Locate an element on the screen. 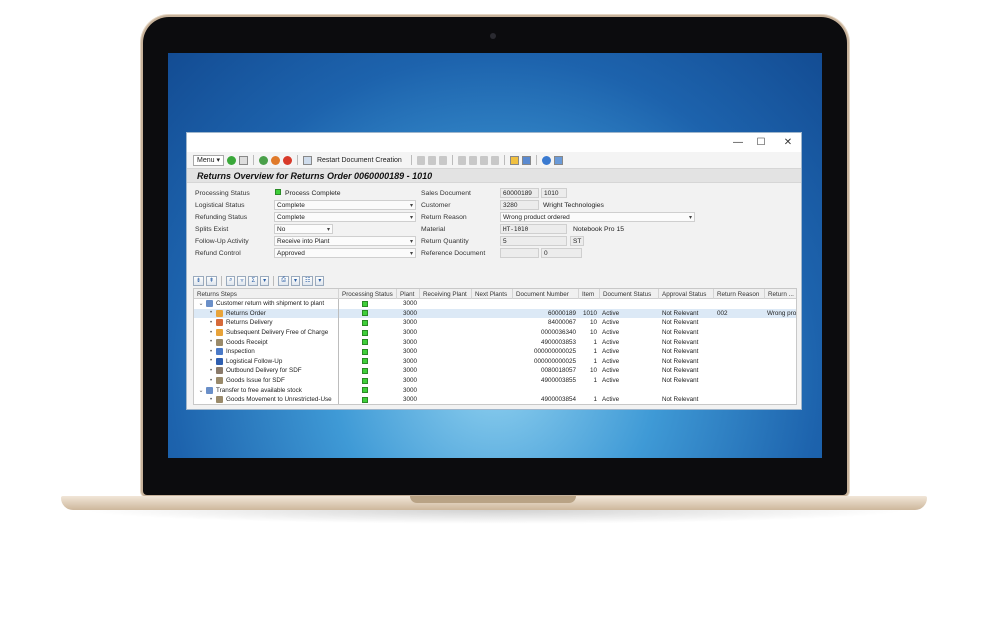 The image size is (1000, 628). restart-document-creation-button: Restart Document Creation is located at coordinates (359, 160).